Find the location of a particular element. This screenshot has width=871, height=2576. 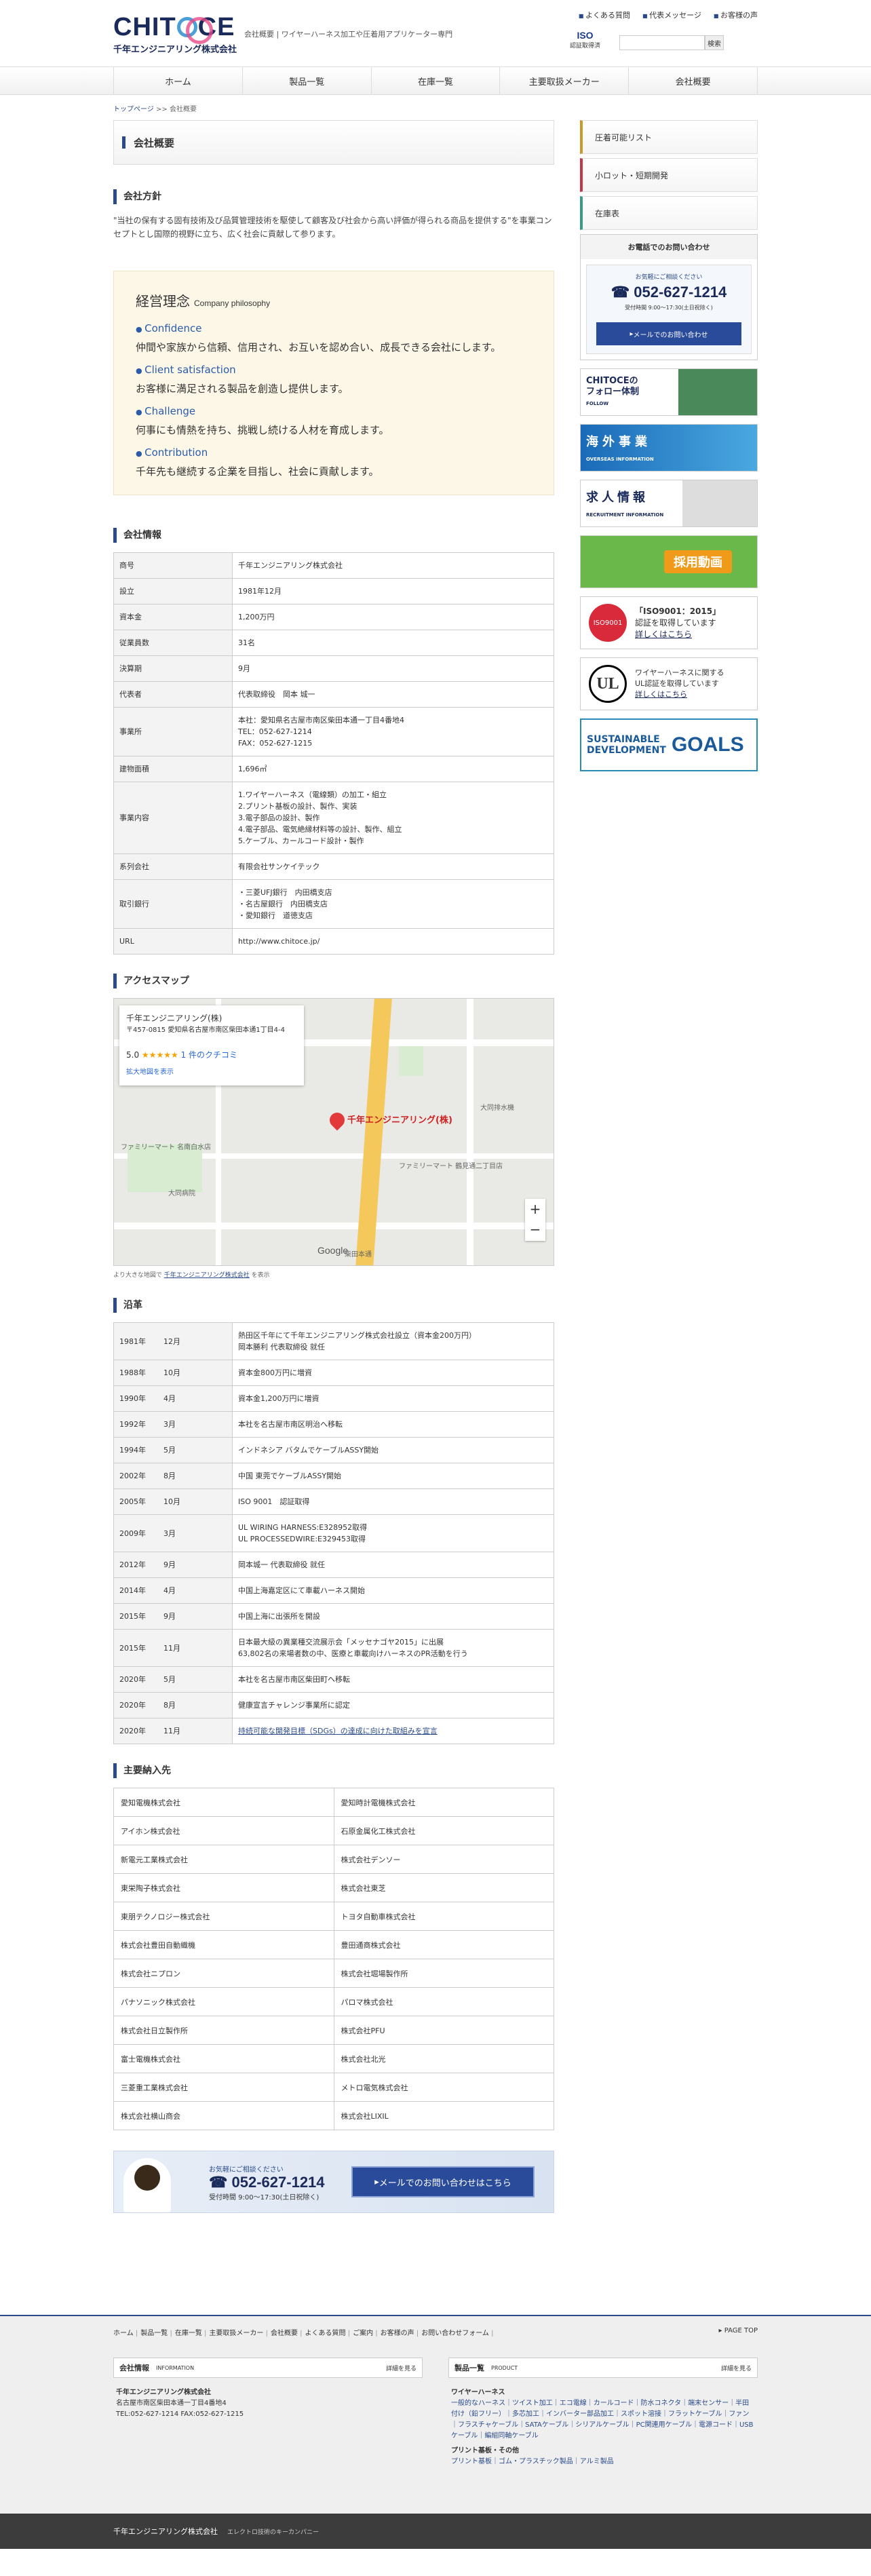

logo: CHIT CE 千年エンジニアリング株式会社 is located at coordinates (175, 34).